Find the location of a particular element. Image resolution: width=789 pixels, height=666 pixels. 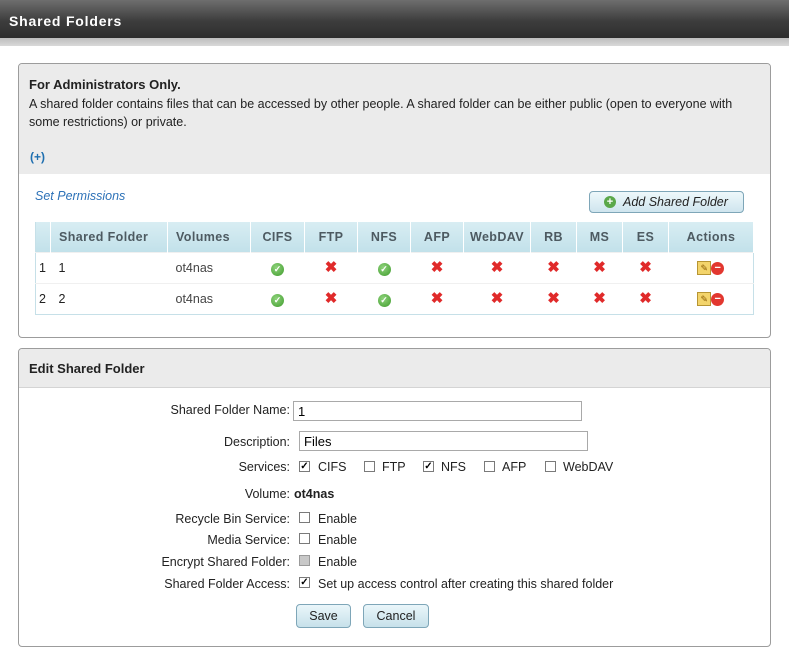

volume-value: ot4nas is located at coordinates (314, 494).